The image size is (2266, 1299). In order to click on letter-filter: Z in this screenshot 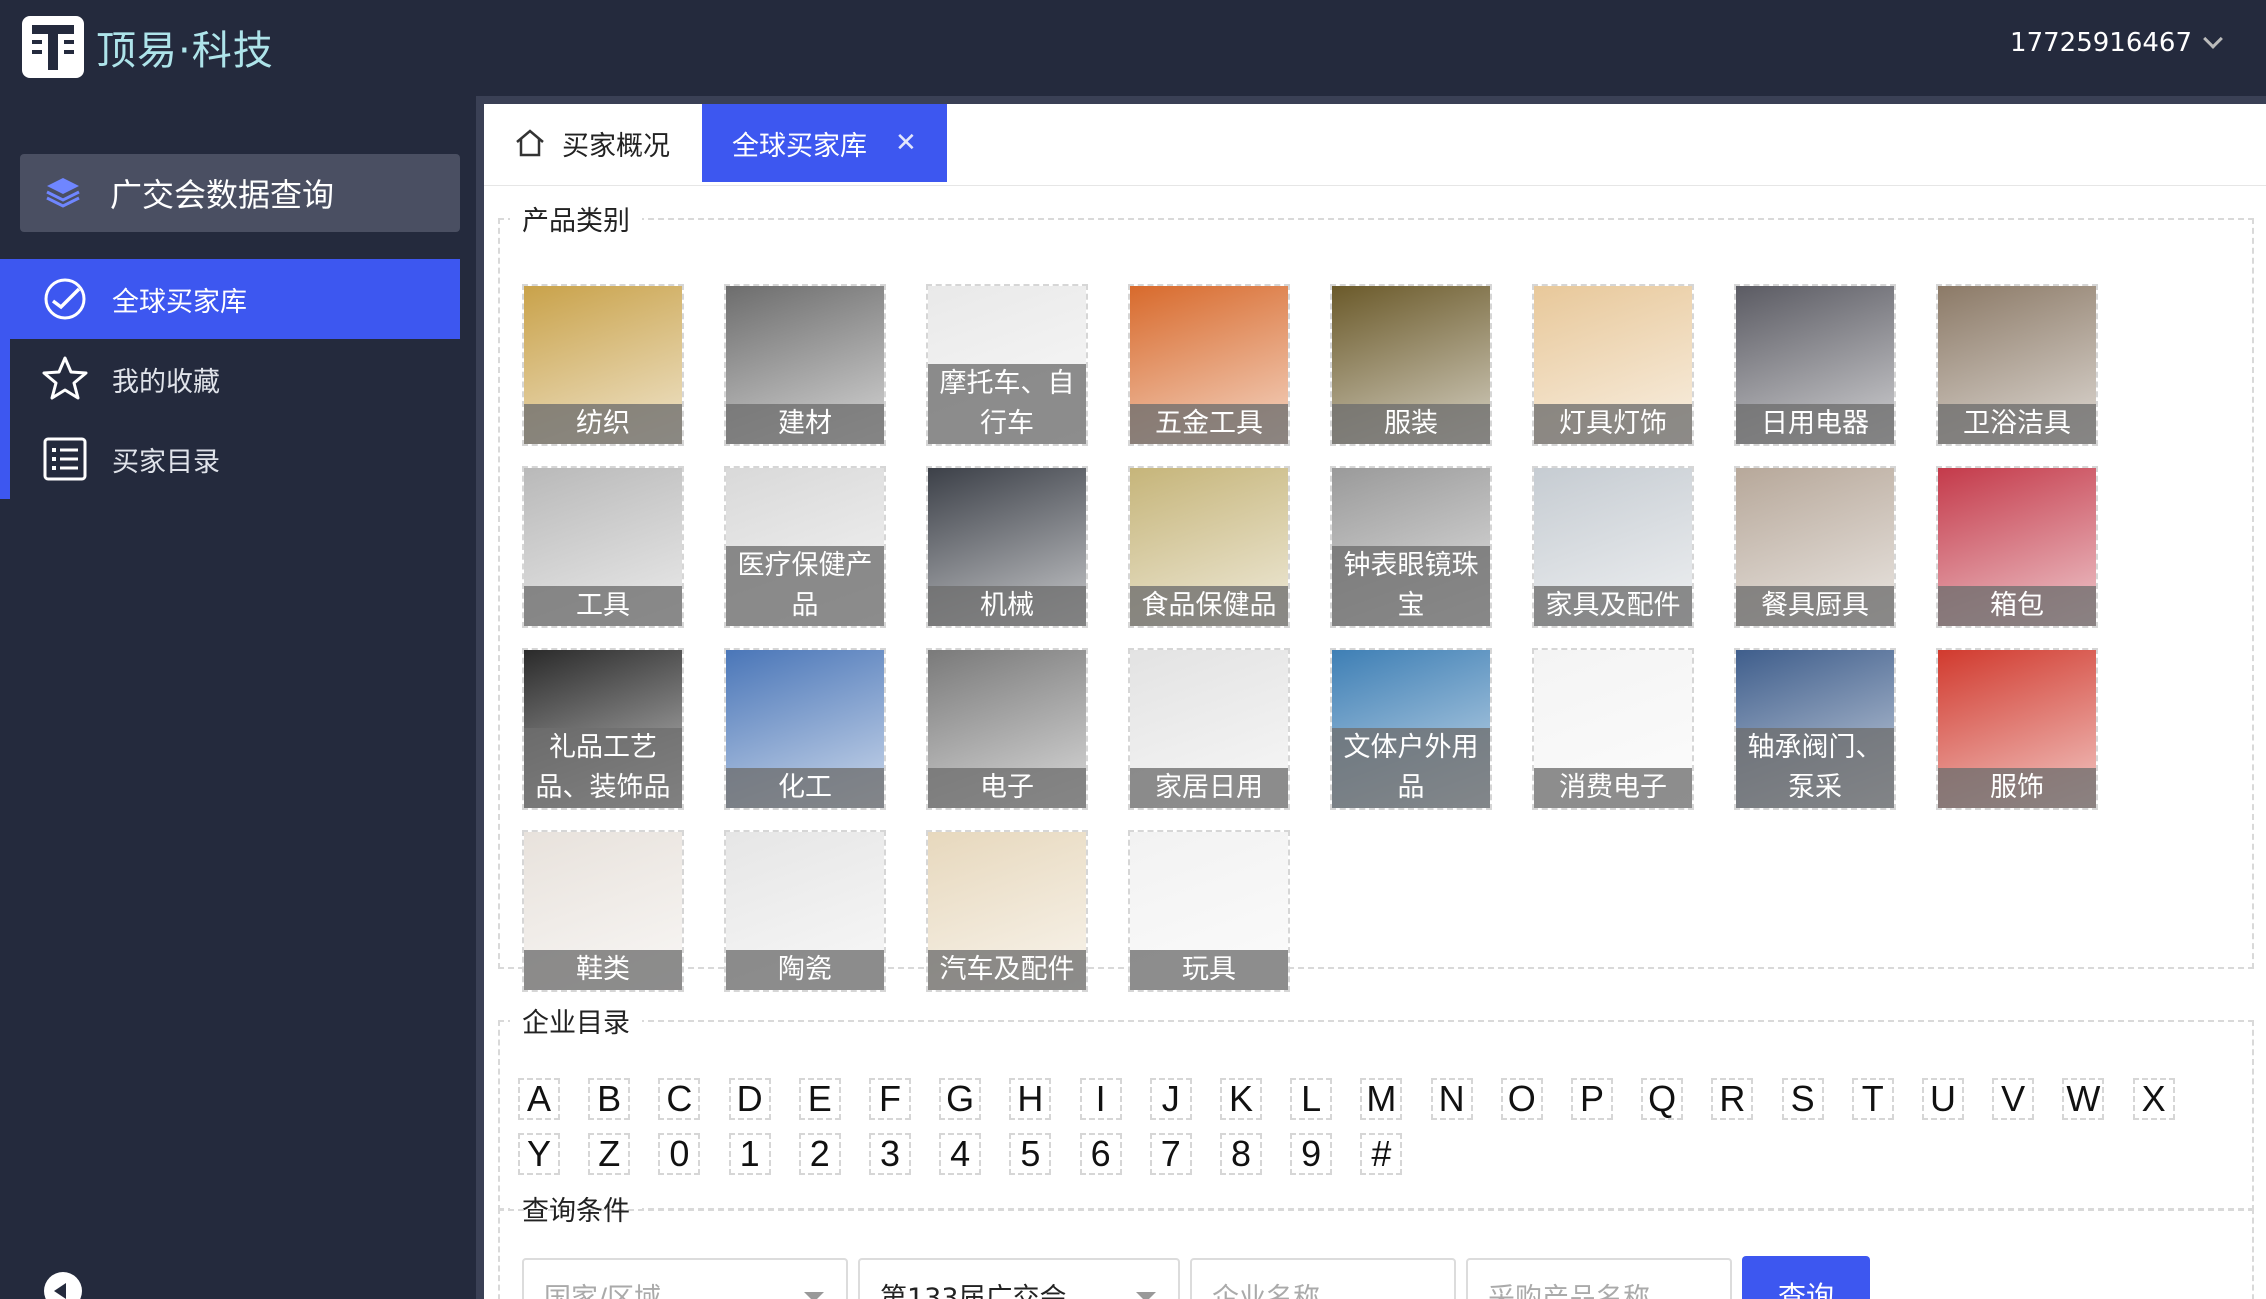, I will do `click(609, 1154)`.